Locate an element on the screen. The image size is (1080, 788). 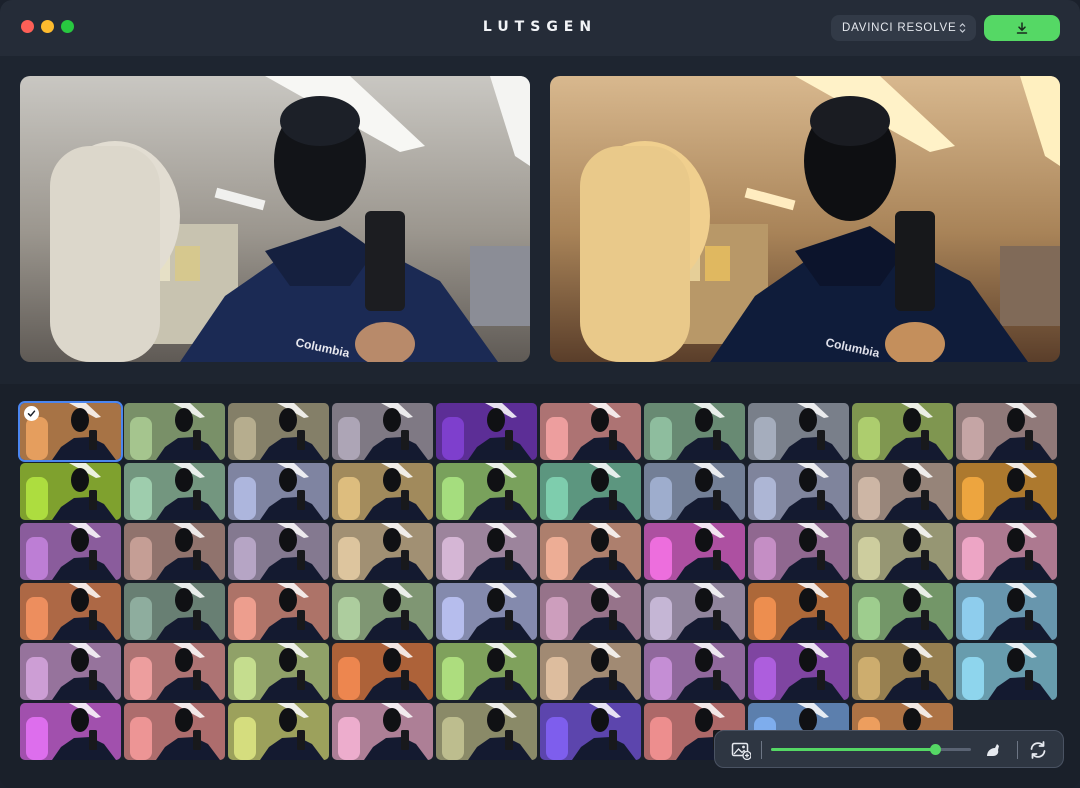
add-image-icon is located at coordinates (741, 750).